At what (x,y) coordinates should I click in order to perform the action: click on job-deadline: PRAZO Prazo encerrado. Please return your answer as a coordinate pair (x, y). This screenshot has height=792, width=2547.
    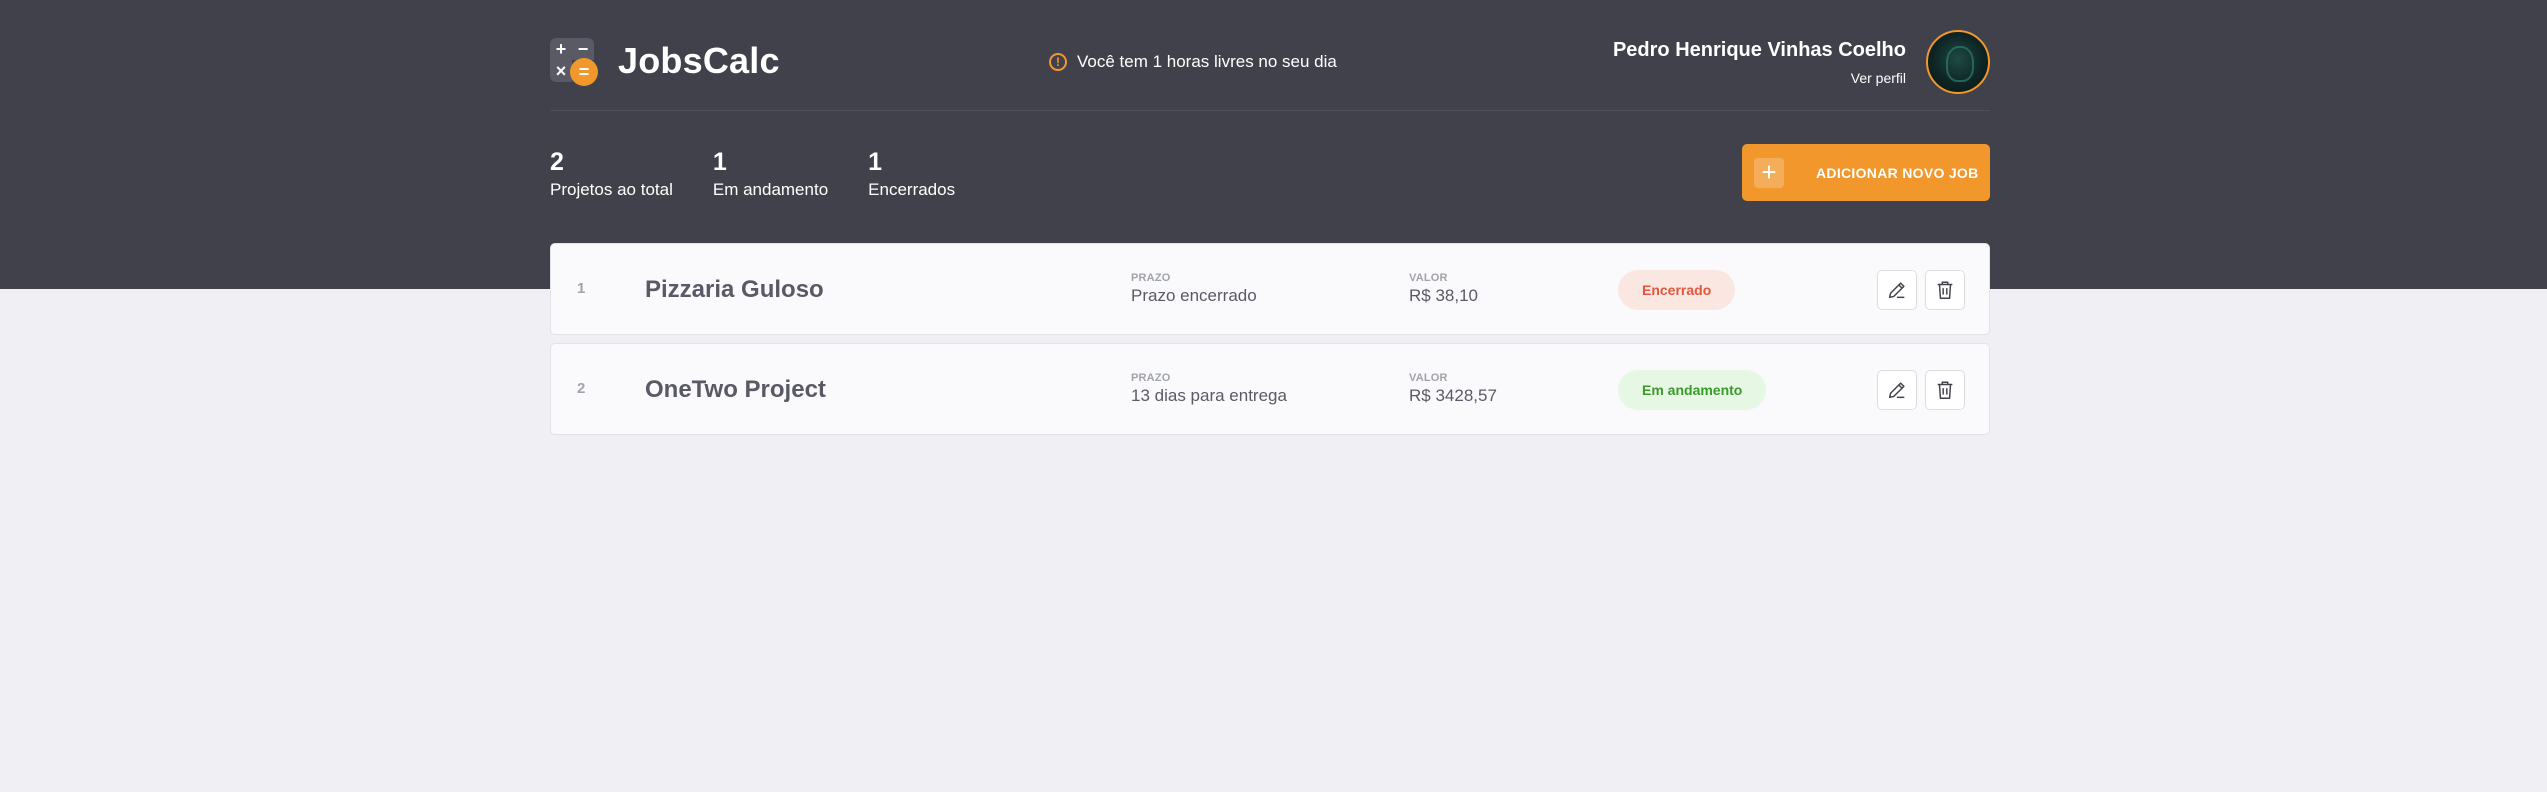
    Looking at the image, I should click on (1194, 289).